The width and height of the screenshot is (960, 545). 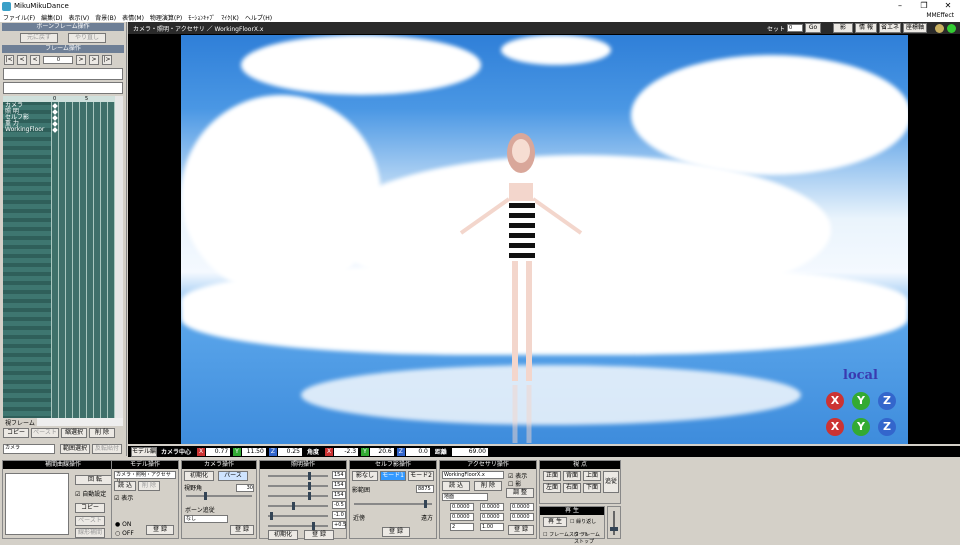 I want to click on light-r-value: 154, so click(x=339, y=475).